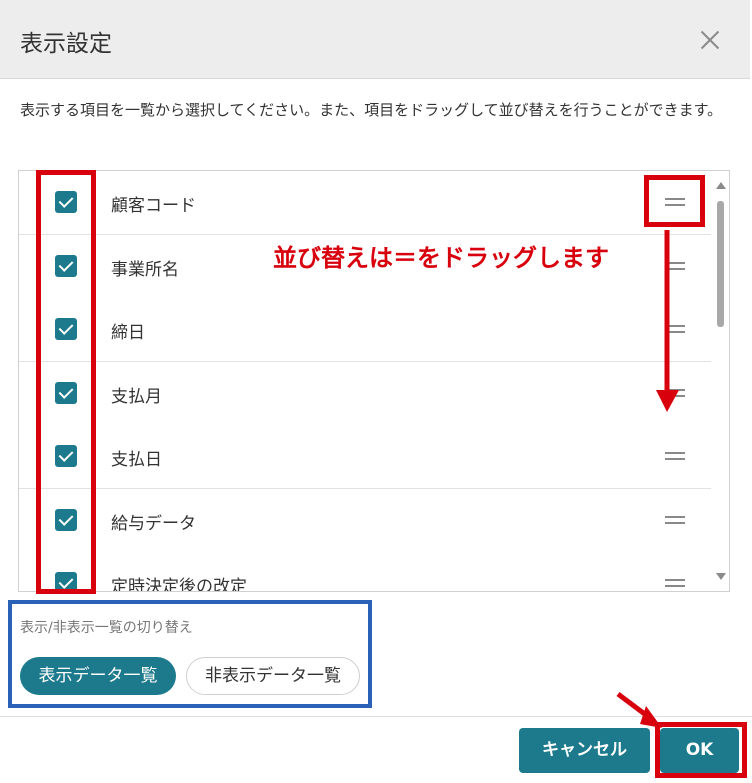  I want to click on scroll-up-icon, so click(721, 185).